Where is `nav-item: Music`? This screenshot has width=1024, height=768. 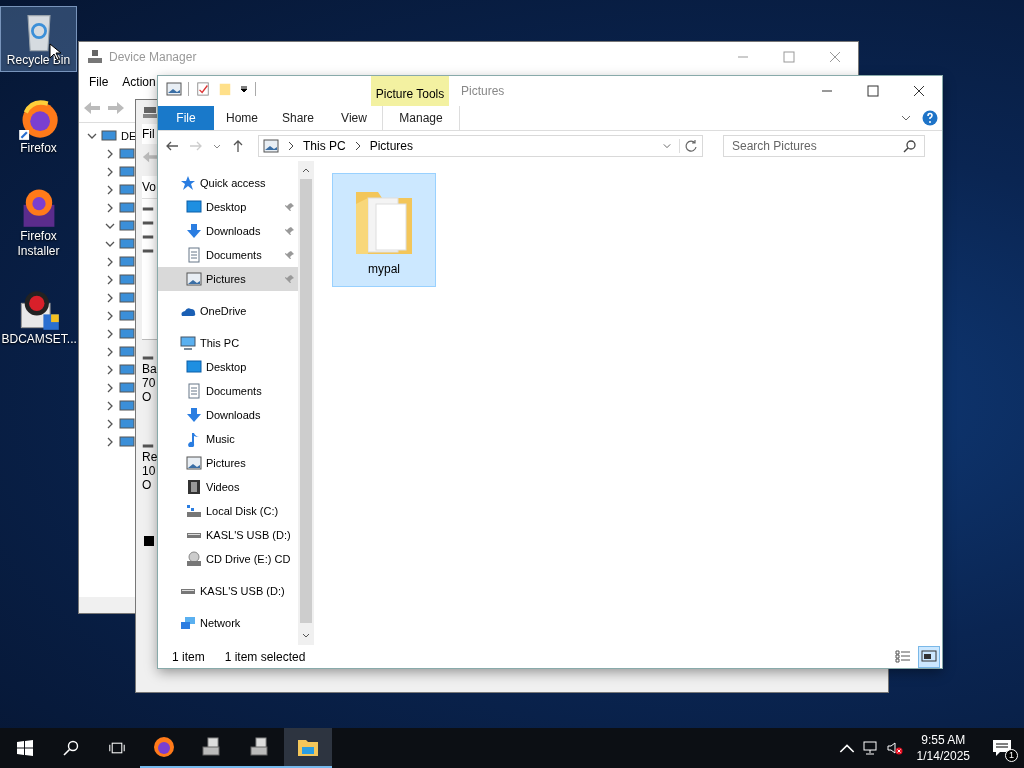 nav-item: Music is located at coordinates (228, 439).